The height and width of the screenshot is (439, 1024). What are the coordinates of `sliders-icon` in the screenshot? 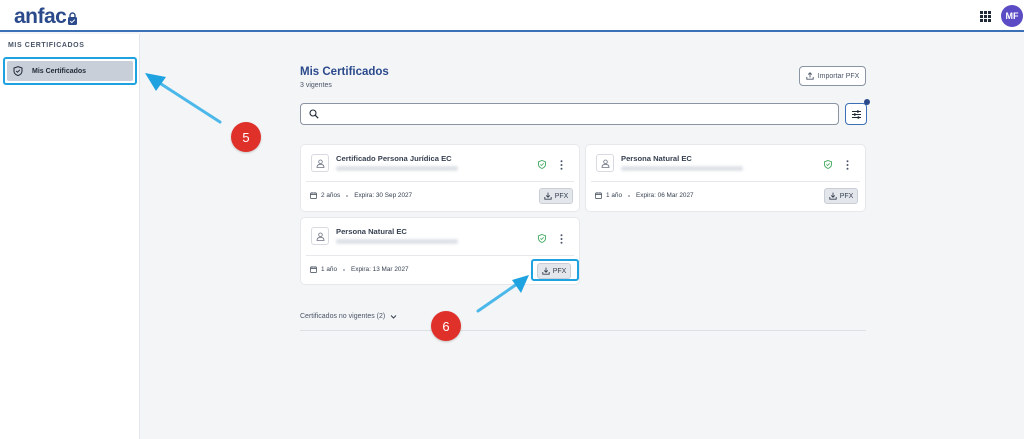 It's located at (856, 114).